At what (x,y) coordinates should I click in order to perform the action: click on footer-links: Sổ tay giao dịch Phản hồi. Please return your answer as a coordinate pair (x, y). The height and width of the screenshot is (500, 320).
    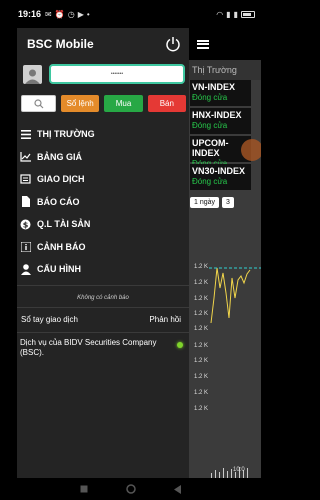
    Looking at the image, I should click on (103, 319).